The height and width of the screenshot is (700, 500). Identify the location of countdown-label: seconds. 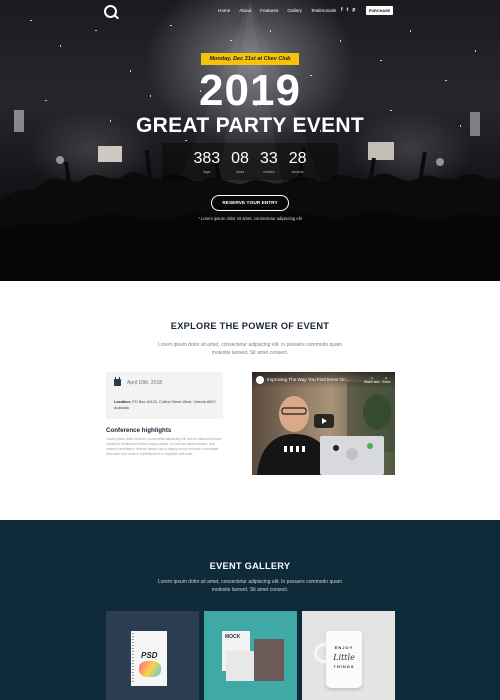
(297, 172).